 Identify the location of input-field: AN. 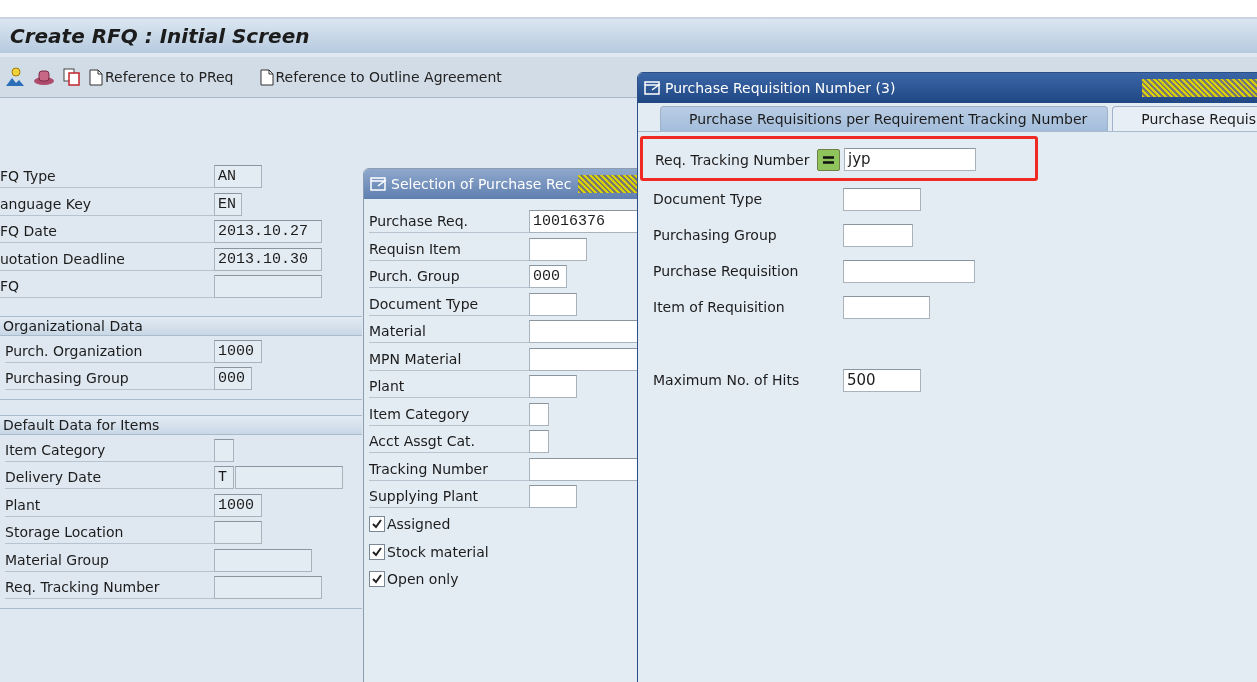
(238, 177).